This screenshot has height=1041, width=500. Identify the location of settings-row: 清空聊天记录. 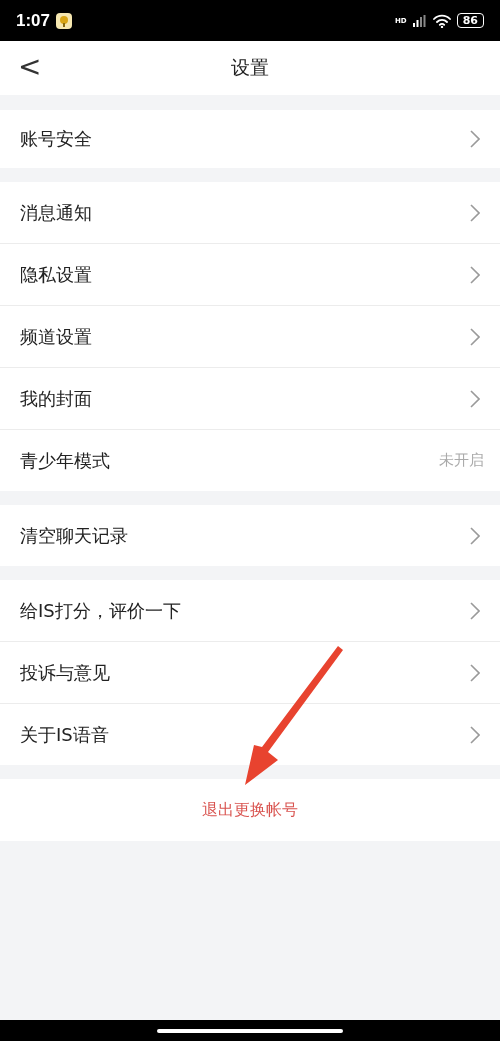
(250, 535).